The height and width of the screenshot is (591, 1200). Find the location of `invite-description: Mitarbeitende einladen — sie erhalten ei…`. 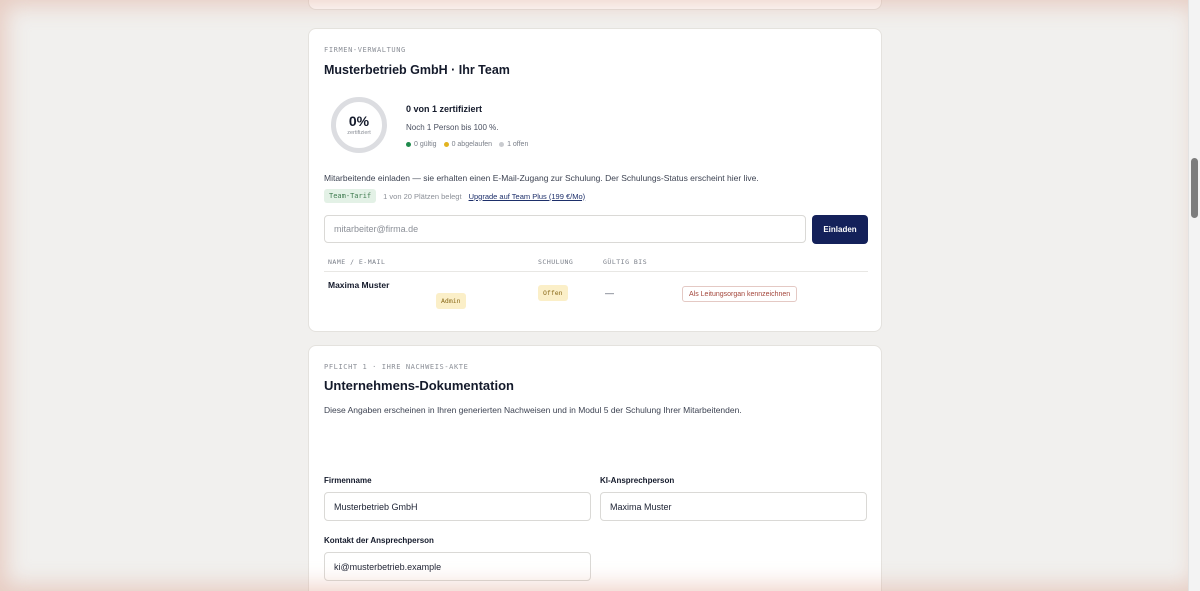

invite-description: Mitarbeitende einladen — sie erhalten ei… is located at coordinates (541, 178).